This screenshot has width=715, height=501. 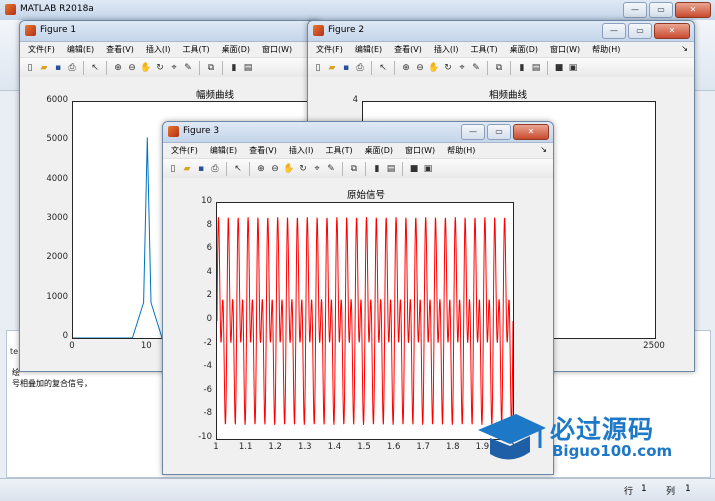 What do you see at coordinates (65, 336) in the screenshot?
I see `y-tick-label: 0` at bounding box center [65, 336].